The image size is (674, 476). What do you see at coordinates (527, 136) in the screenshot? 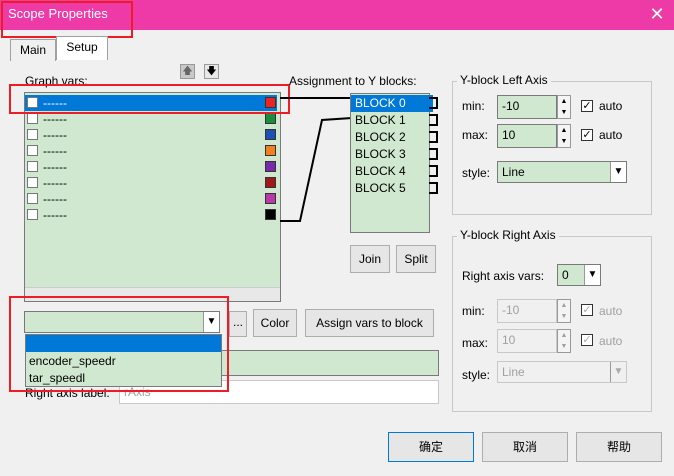
I see `left-max-field: 10` at bounding box center [527, 136].